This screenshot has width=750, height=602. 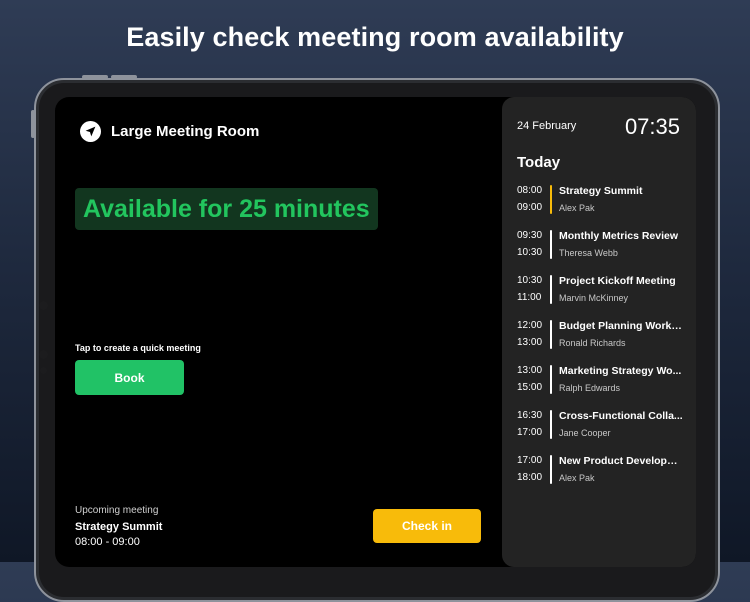 What do you see at coordinates (602, 207) in the screenshot?
I see `event-item: 08:00 09:00 Strategy Summit Alex Pak` at bounding box center [602, 207].